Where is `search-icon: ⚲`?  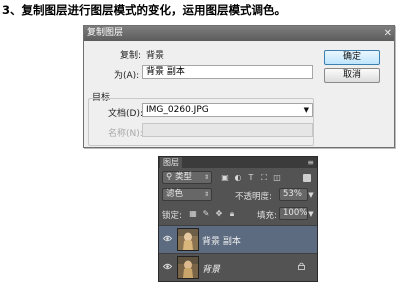
search-icon: ⚲ is located at coordinates (169, 177).